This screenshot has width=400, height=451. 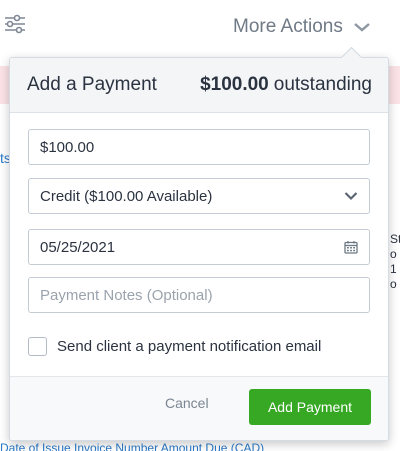 I want to click on popover-header: Add a Payment $100.00 outstanding, so click(x=199, y=85).